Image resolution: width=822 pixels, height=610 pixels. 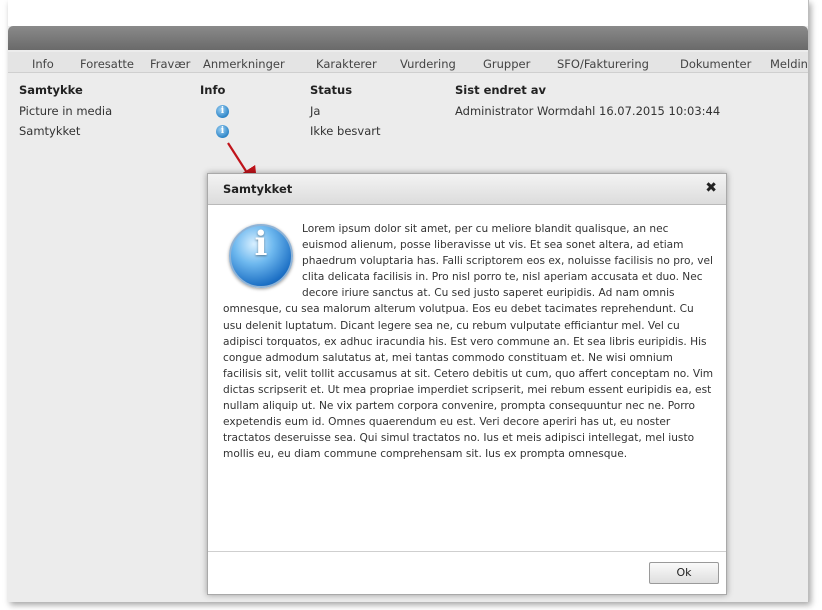 What do you see at coordinates (258, 189) in the screenshot?
I see `dialog-title: Samtykket` at bounding box center [258, 189].